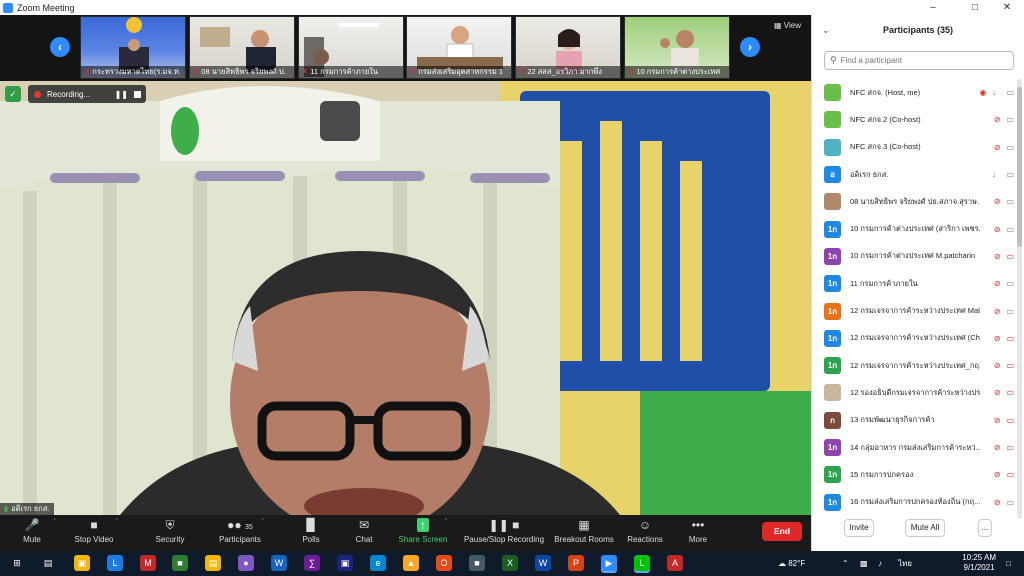 The image size is (1024, 576). I want to click on polls-button: ▉ Polls, so click(311, 530).